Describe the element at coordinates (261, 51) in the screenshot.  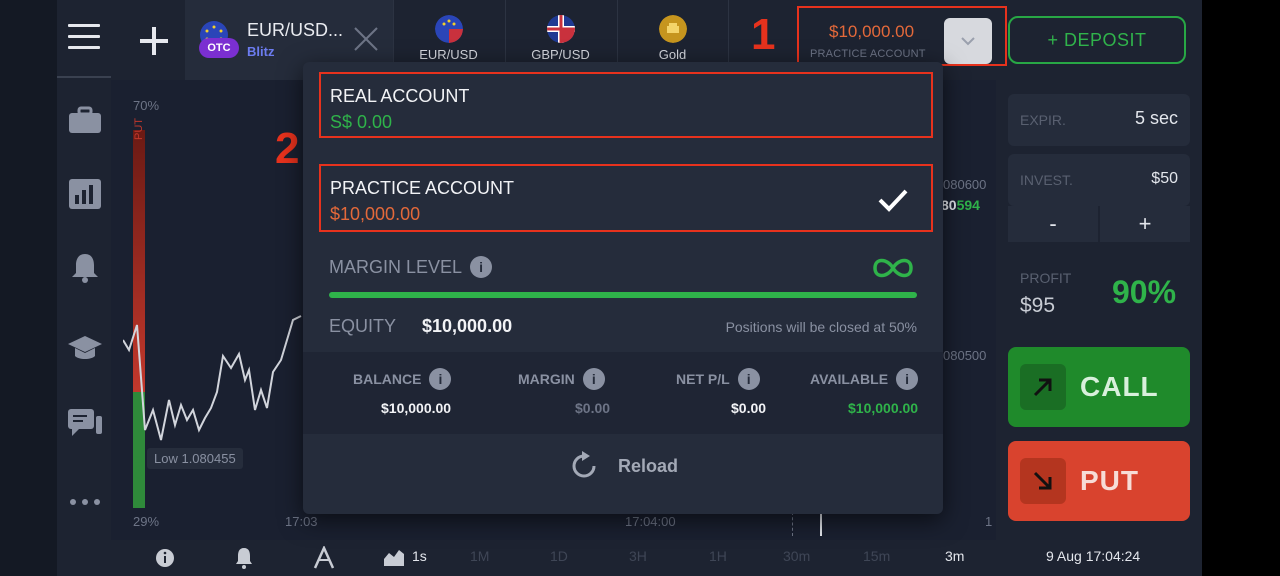
I see `active-asset-type: Blitz` at that location.